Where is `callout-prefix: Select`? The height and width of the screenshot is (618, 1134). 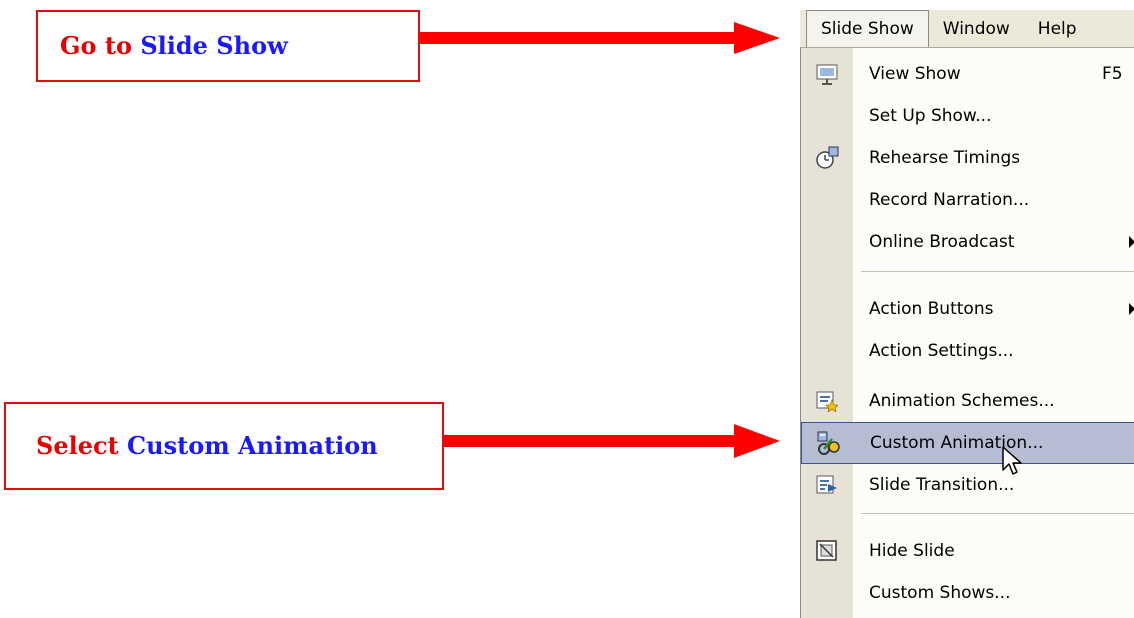
callout-prefix: Select is located at coordinates (77, 445).